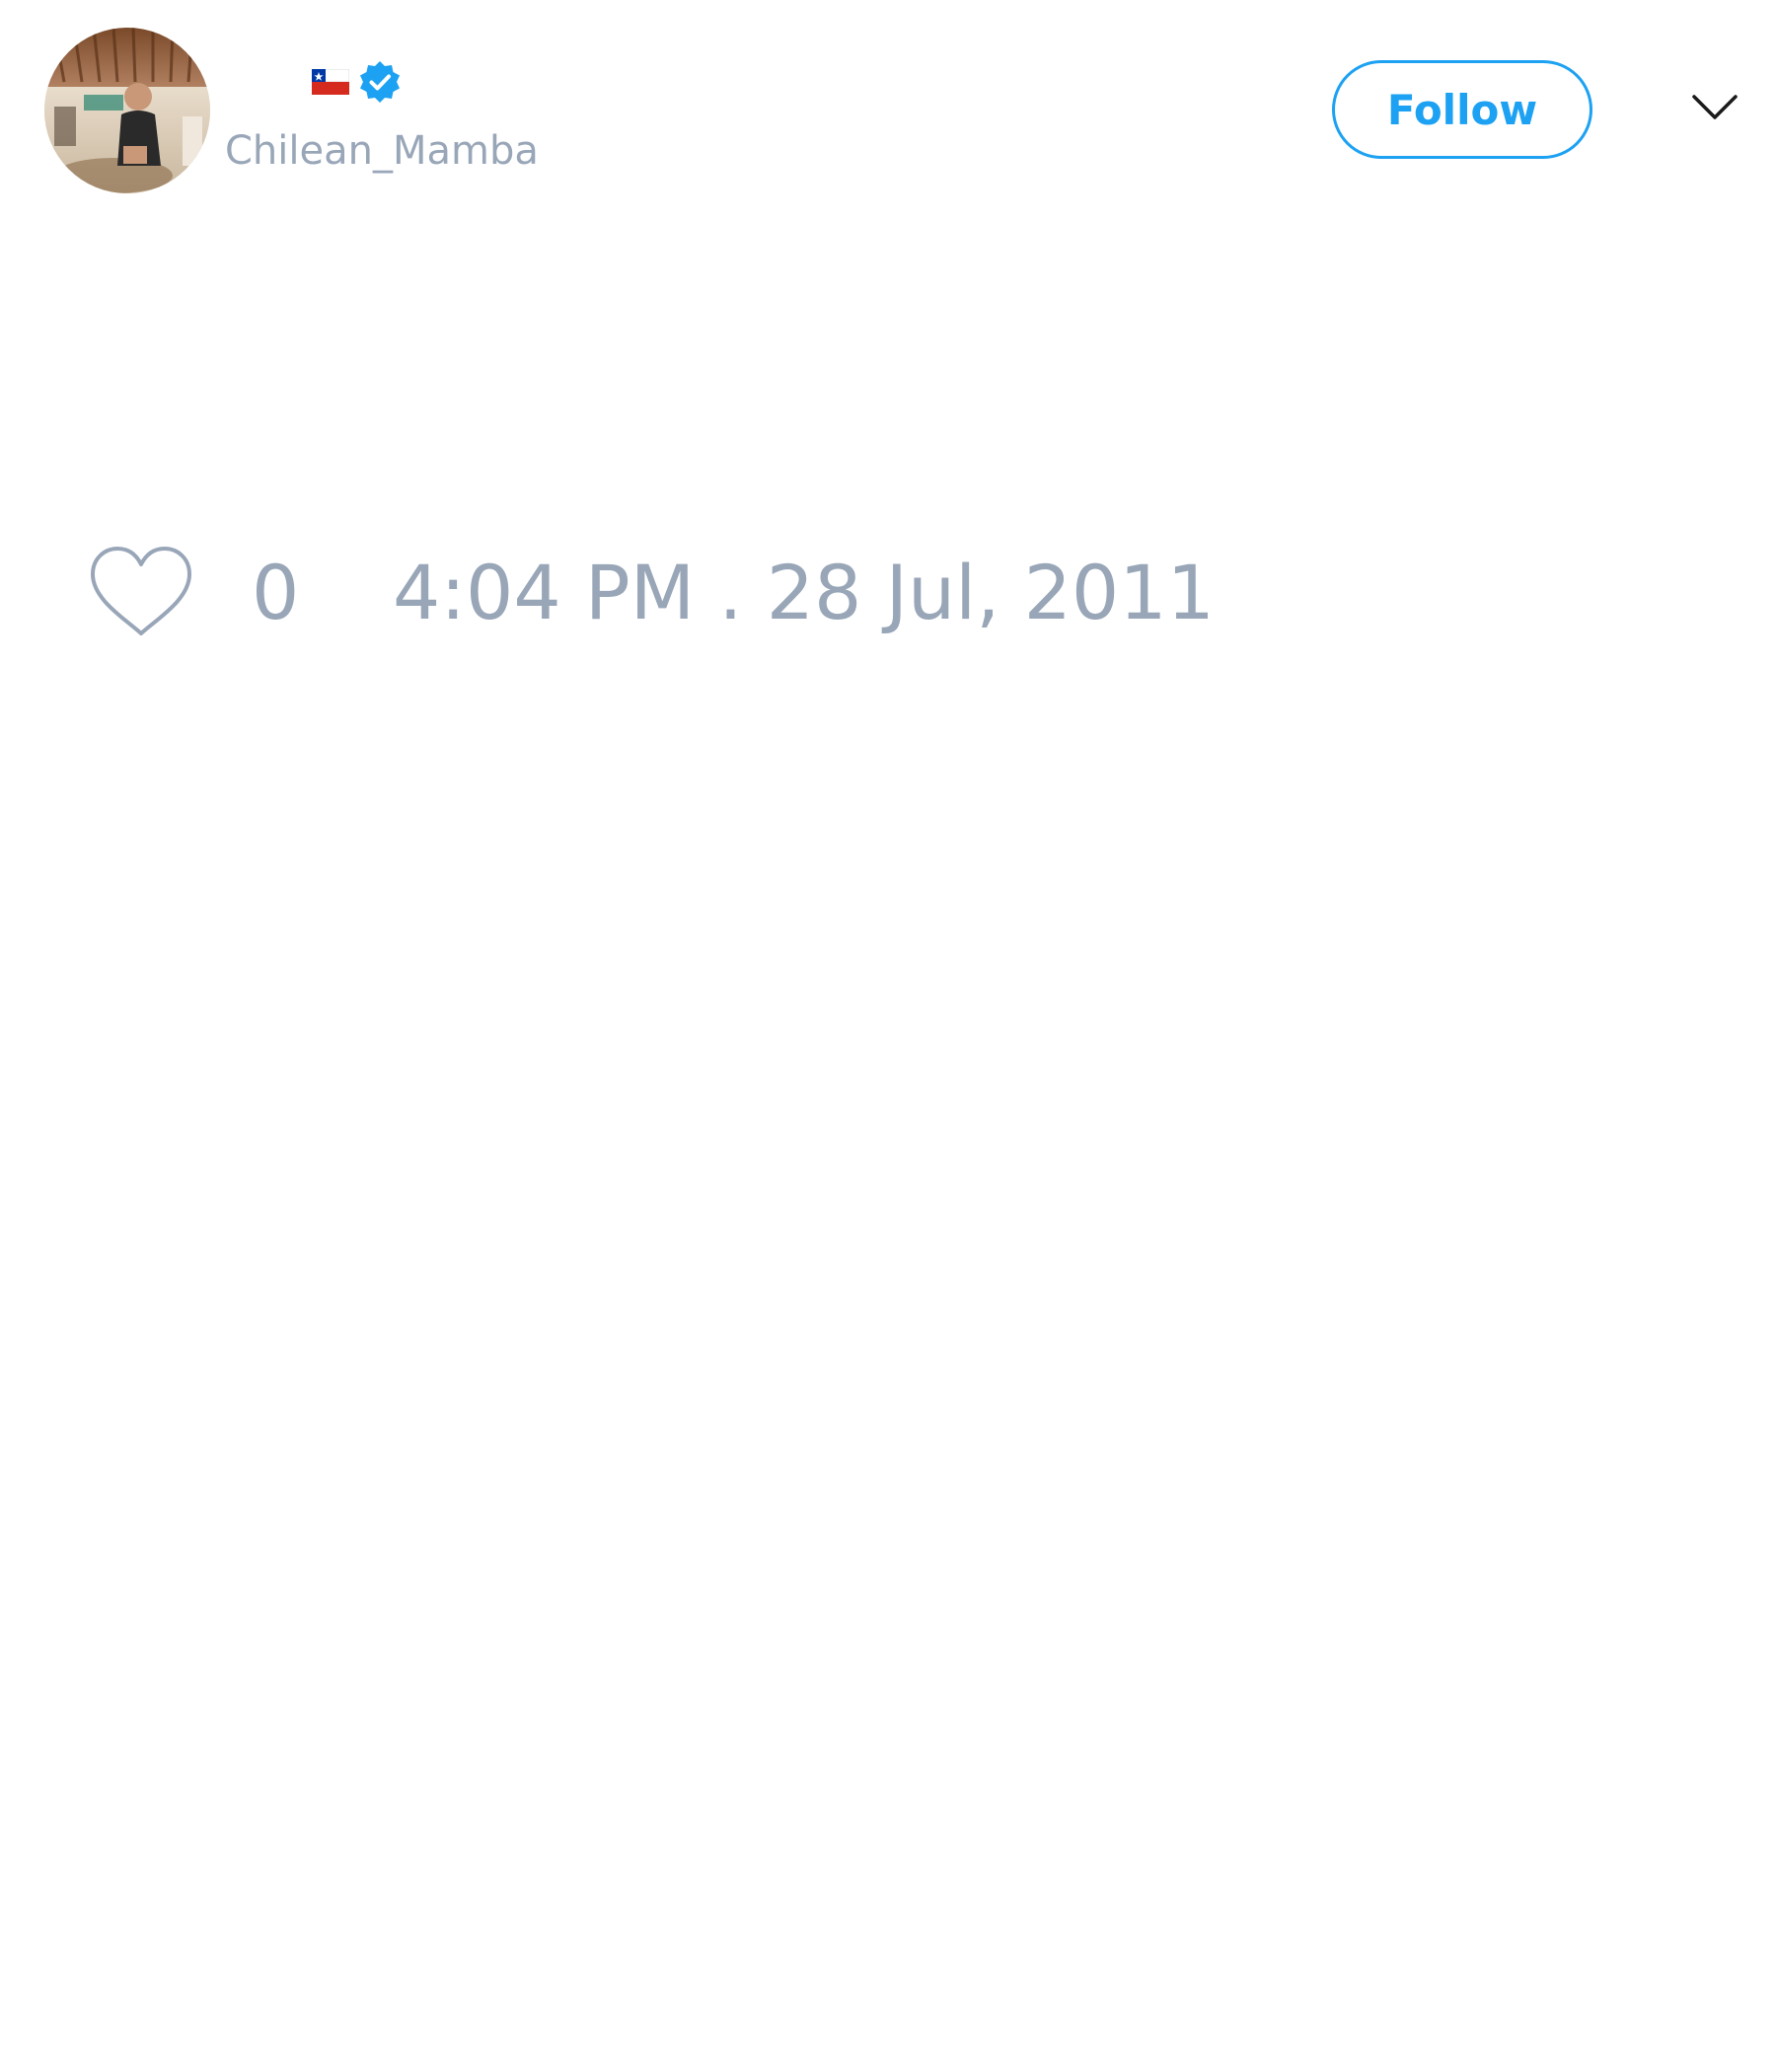 The image size is (1776, 2072). Describe the element at coordinates (331, 82) in the screenshot. I see `chile-flag-icon` at that location.